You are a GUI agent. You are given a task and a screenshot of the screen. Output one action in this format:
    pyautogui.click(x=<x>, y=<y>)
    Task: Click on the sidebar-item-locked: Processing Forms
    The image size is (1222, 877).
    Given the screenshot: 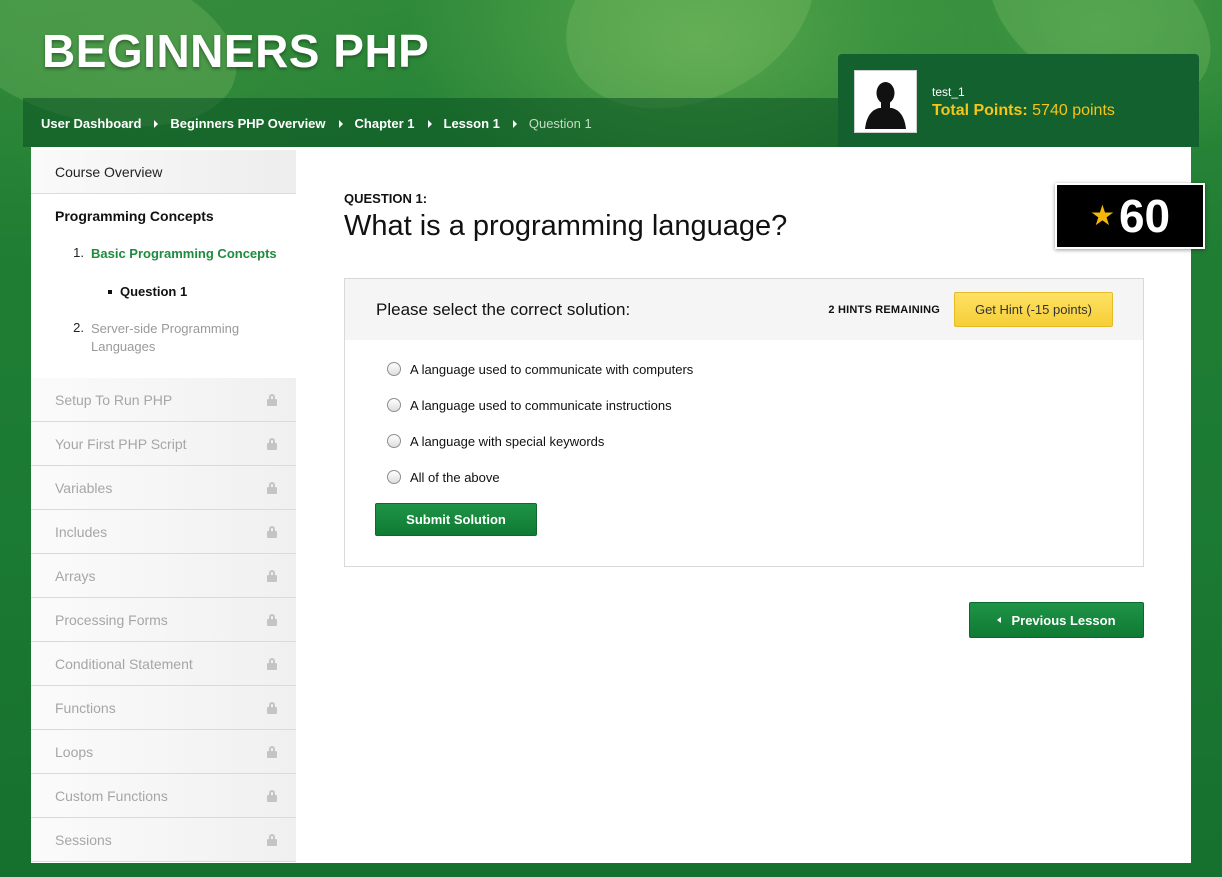 What is the action you would take?
    pyautogui.click(x=163, y=620)
    